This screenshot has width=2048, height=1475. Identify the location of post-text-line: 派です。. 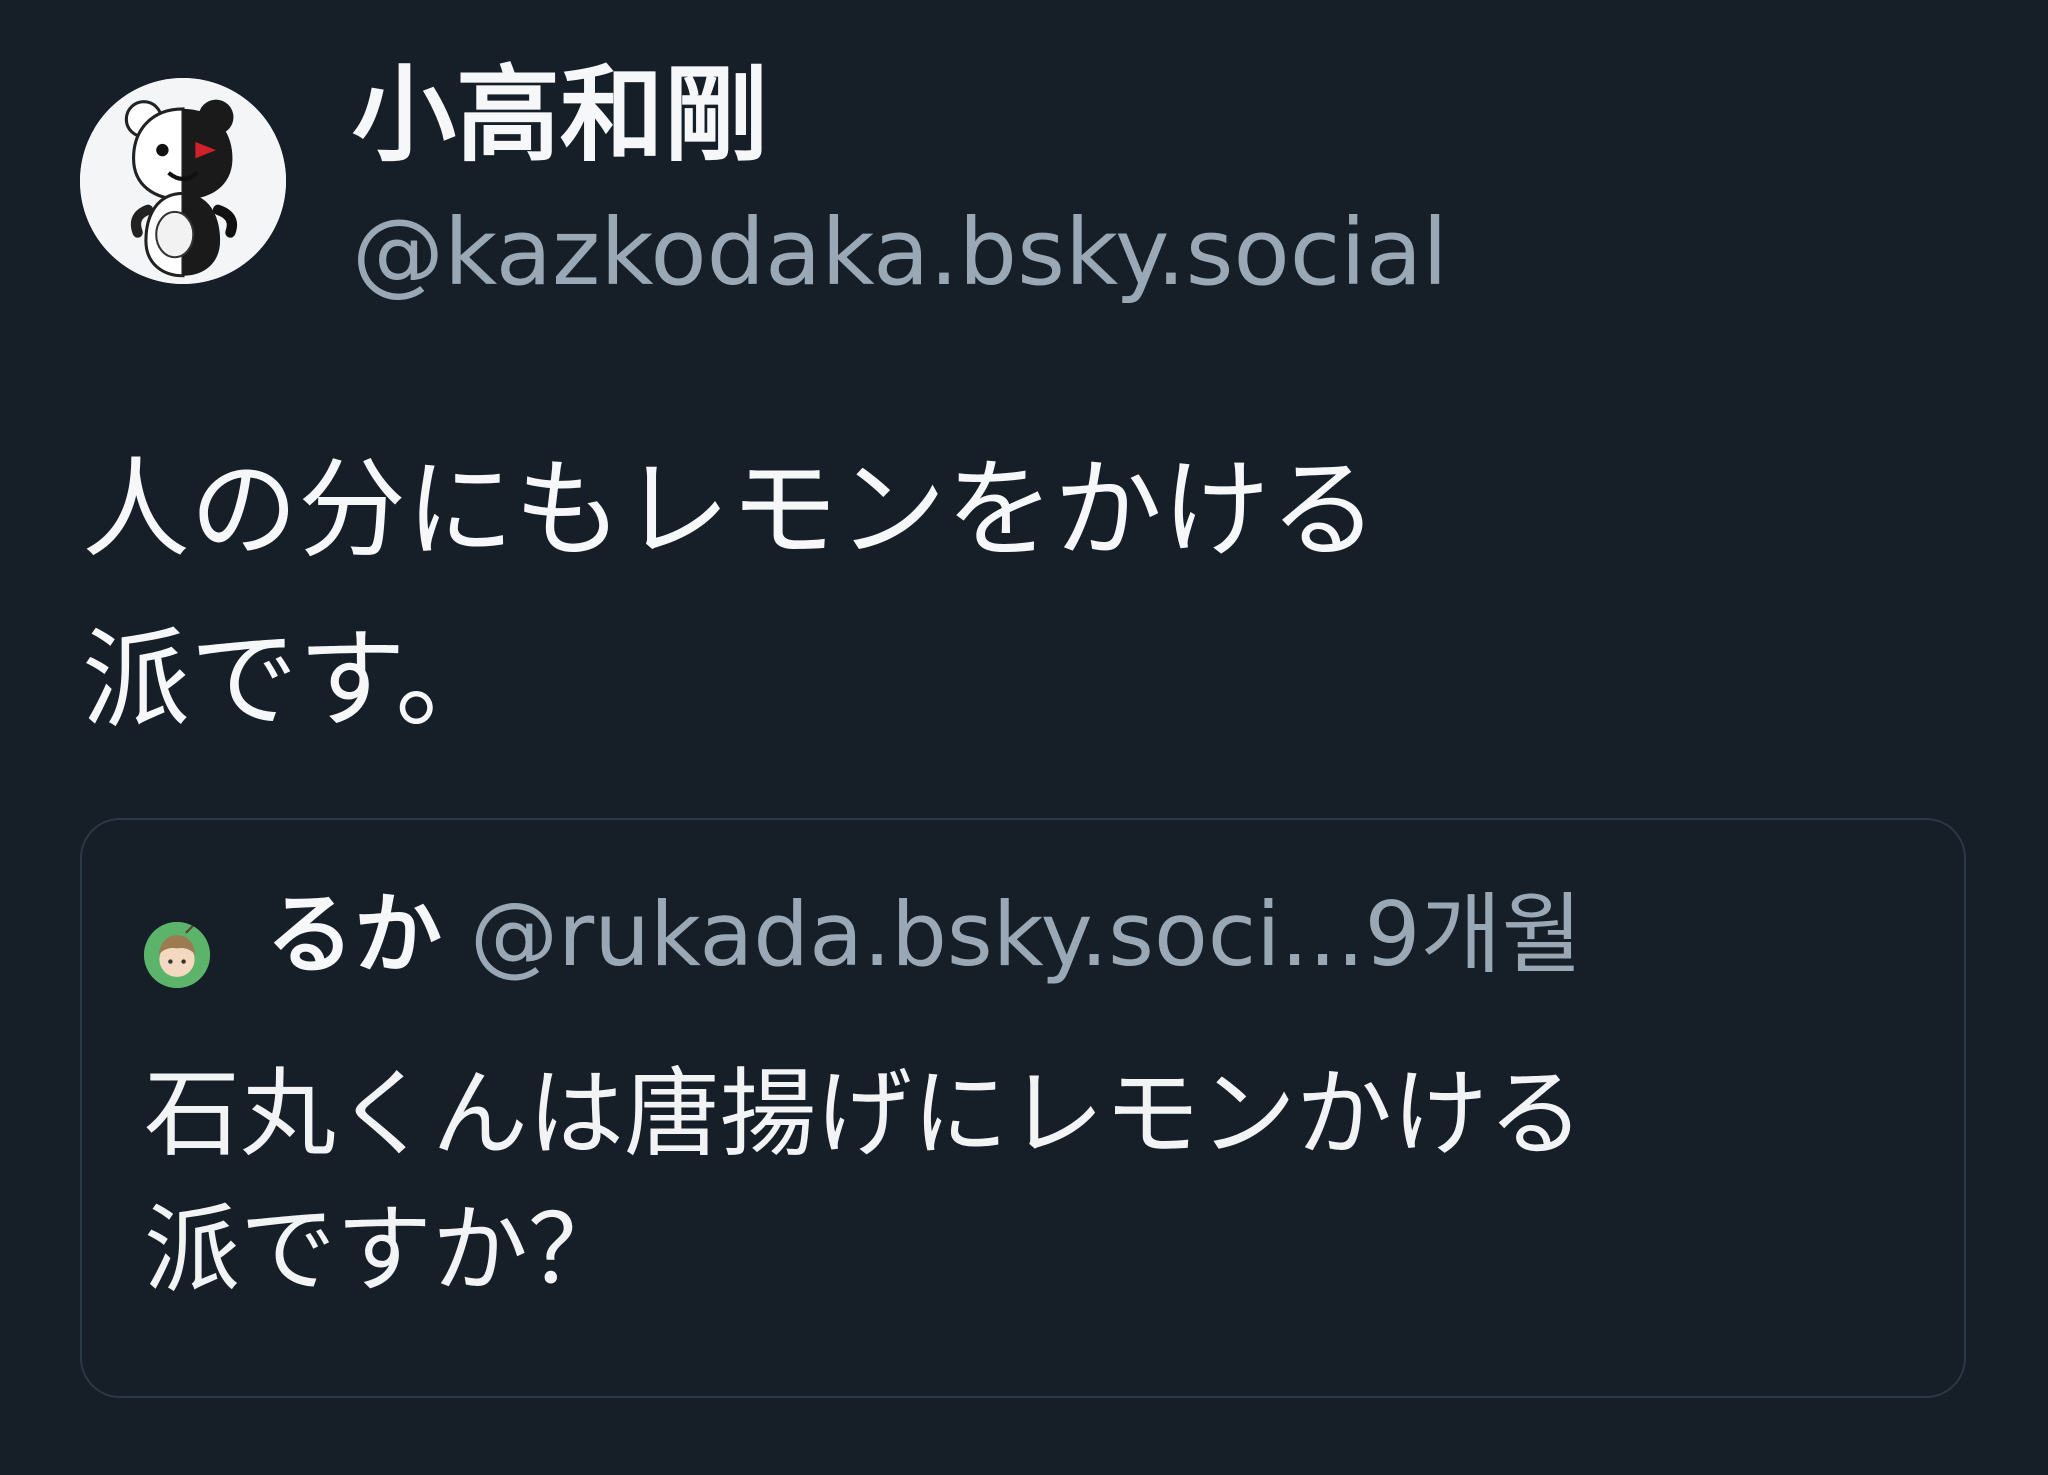
(293, 680).